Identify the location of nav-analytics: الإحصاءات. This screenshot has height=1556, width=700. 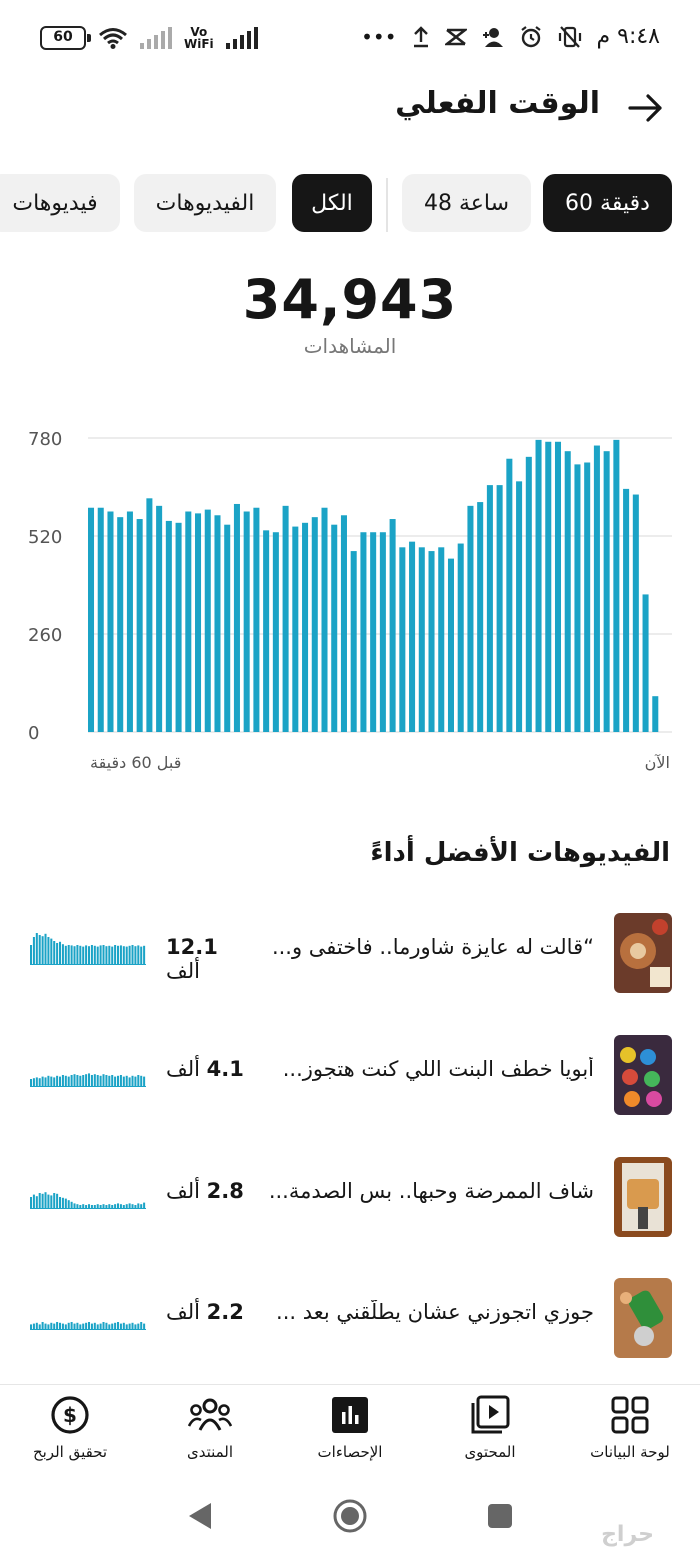
(350, 1427).